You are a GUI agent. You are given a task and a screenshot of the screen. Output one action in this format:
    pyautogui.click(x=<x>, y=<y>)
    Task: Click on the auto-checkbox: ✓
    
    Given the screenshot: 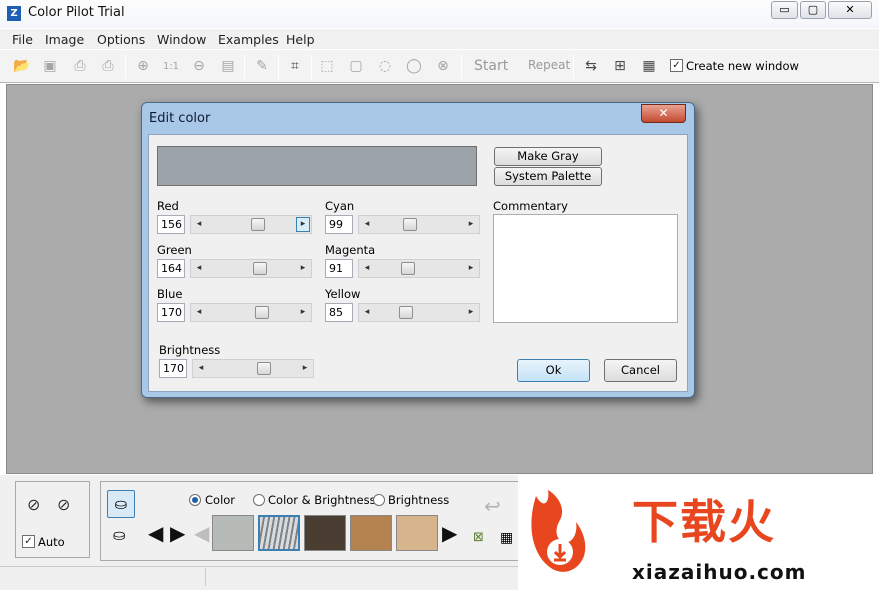 What is the action you would take?
    pyautogui.click(x=28, y=541)
    